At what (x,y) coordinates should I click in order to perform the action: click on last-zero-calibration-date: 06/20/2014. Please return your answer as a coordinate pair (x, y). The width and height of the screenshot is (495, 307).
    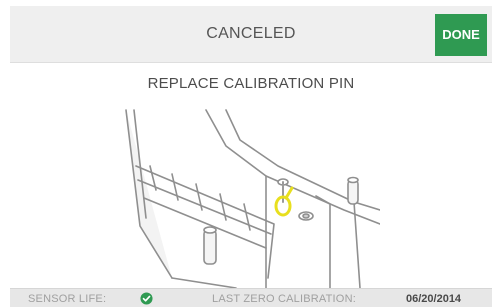
    Looking at the image, I should click on (434, 299).